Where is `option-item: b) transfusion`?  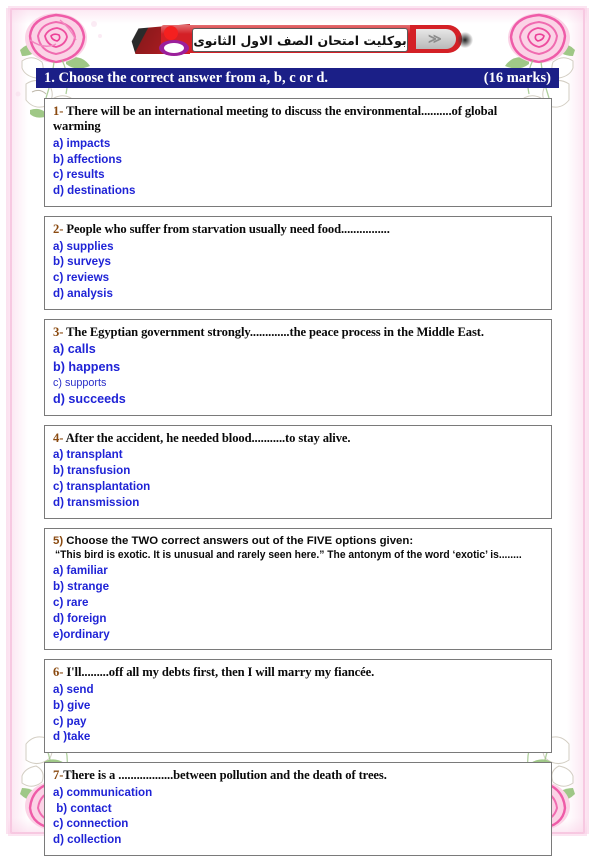 option-item: b) transfusion is located at coordinates (298, 471).